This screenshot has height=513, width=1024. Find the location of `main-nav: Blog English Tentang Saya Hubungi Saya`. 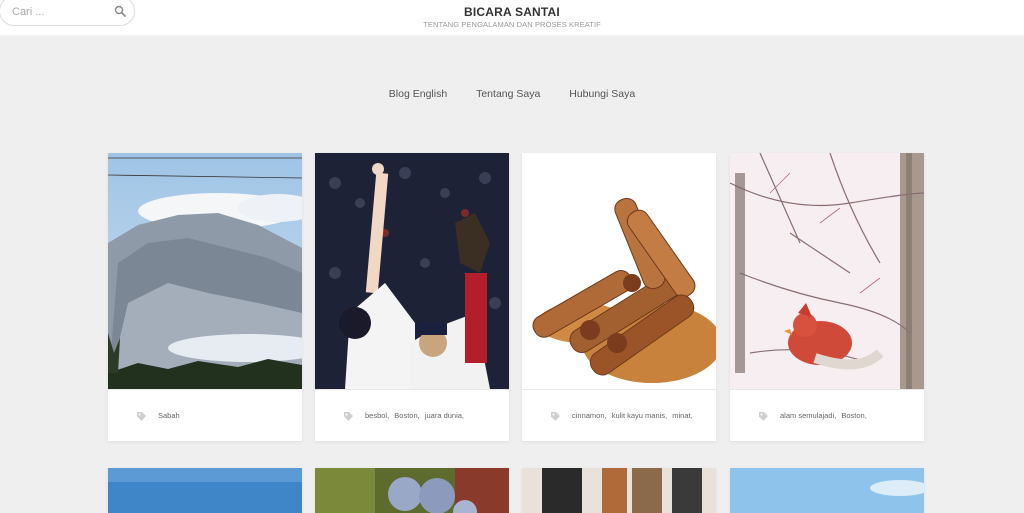

main-nav: Blog English Tentang Saya Hubungi Saya is located at coordinates (512, 94).